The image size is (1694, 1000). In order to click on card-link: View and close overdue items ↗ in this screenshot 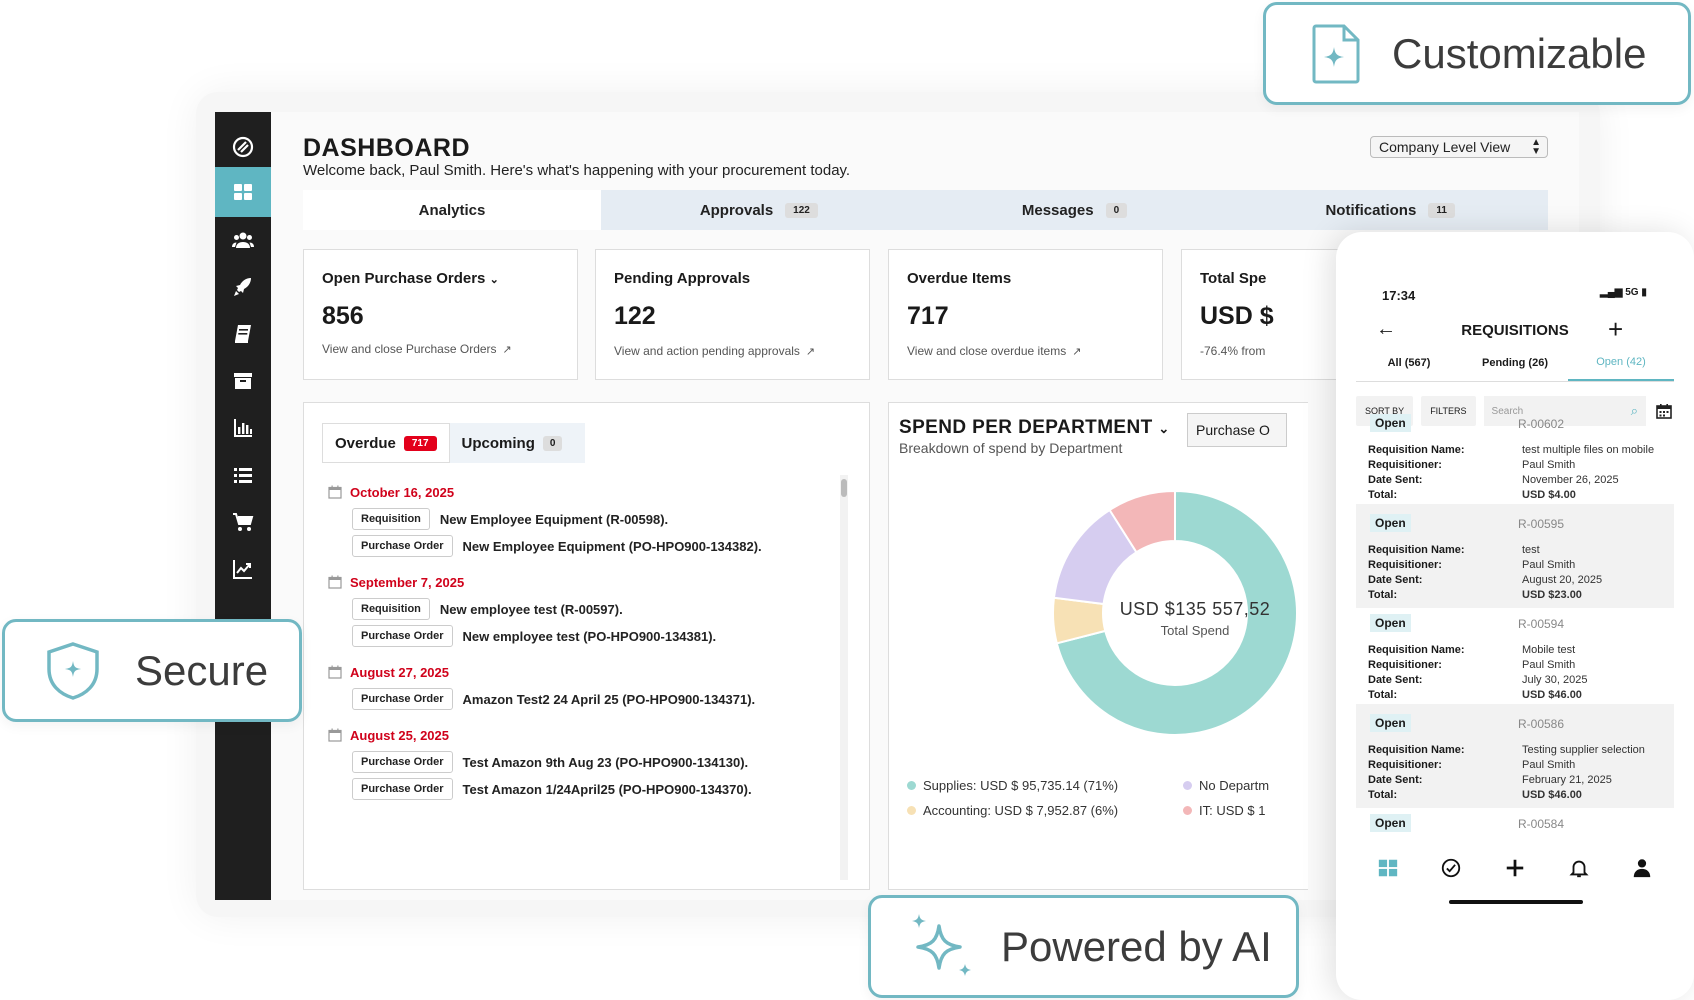, I will do `click(994, 351)`.